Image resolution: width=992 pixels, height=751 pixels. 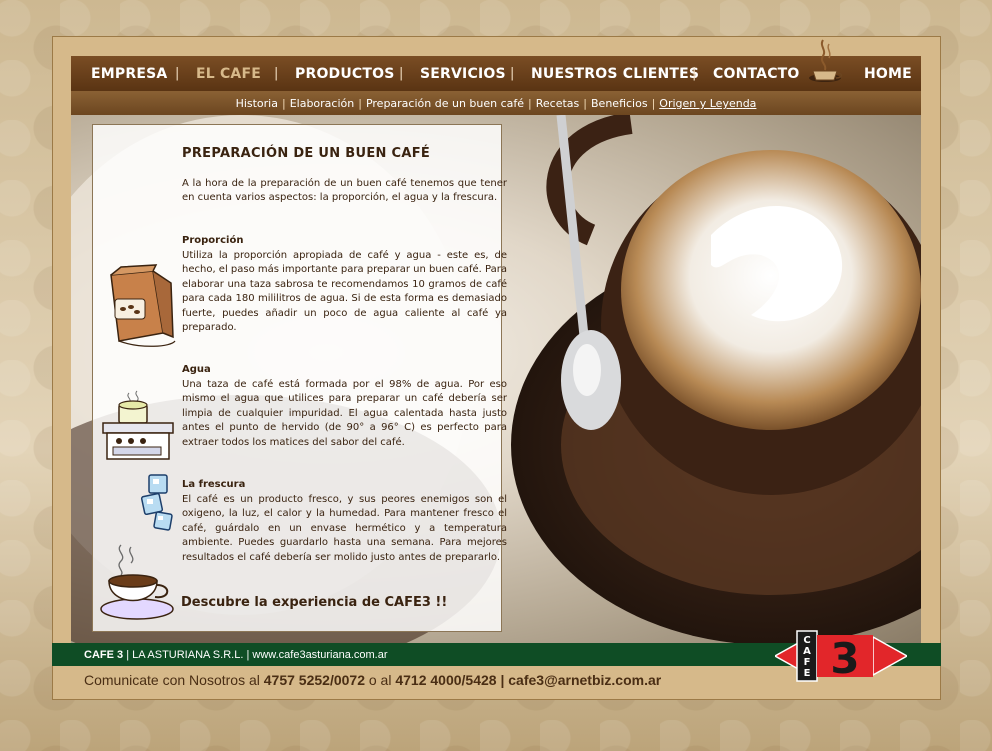 What do you see at coordinates (463, 73) in the screenshot?
I see `nav-servicios: SERVICIOS` at bounding box center [463, 73].